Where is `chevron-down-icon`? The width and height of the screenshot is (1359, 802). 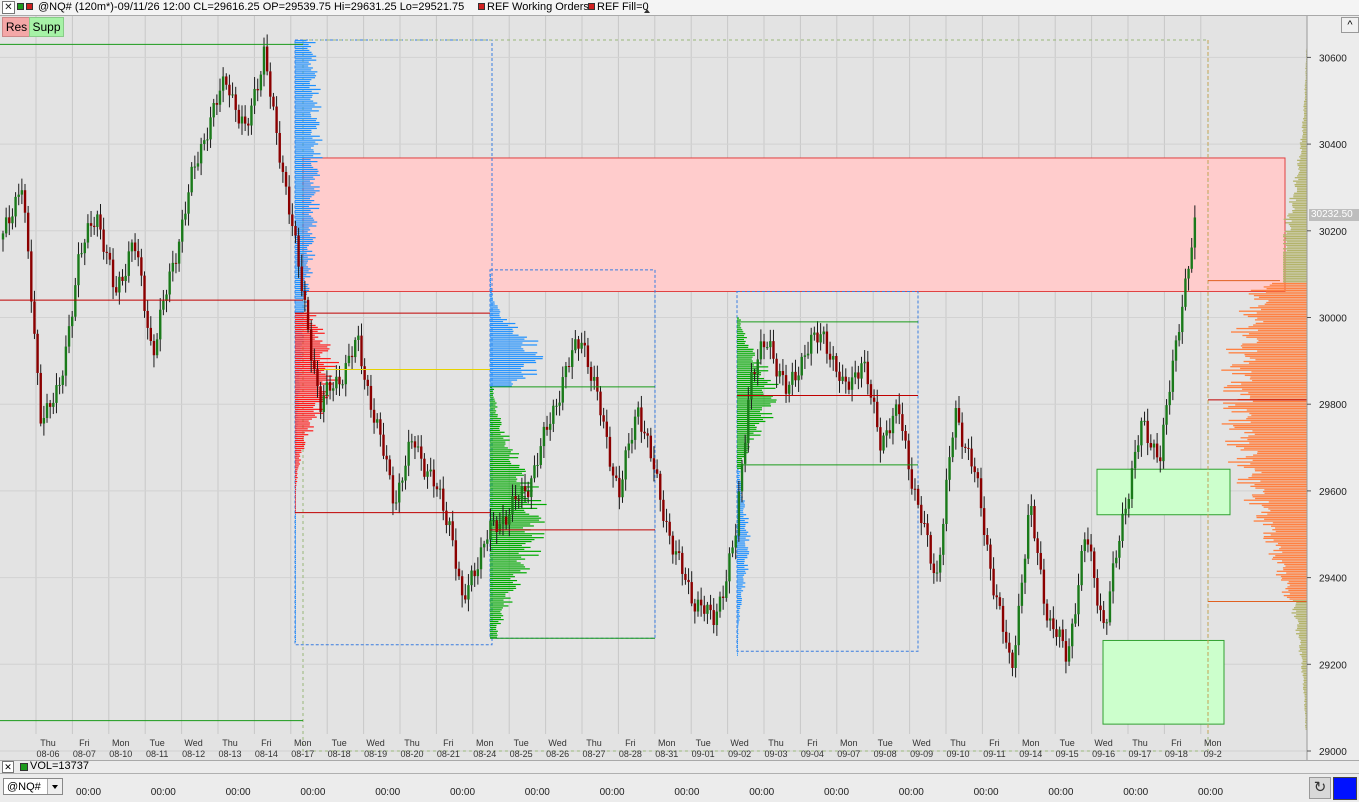 chevron-down-icon is located at coordinates (54, 786).